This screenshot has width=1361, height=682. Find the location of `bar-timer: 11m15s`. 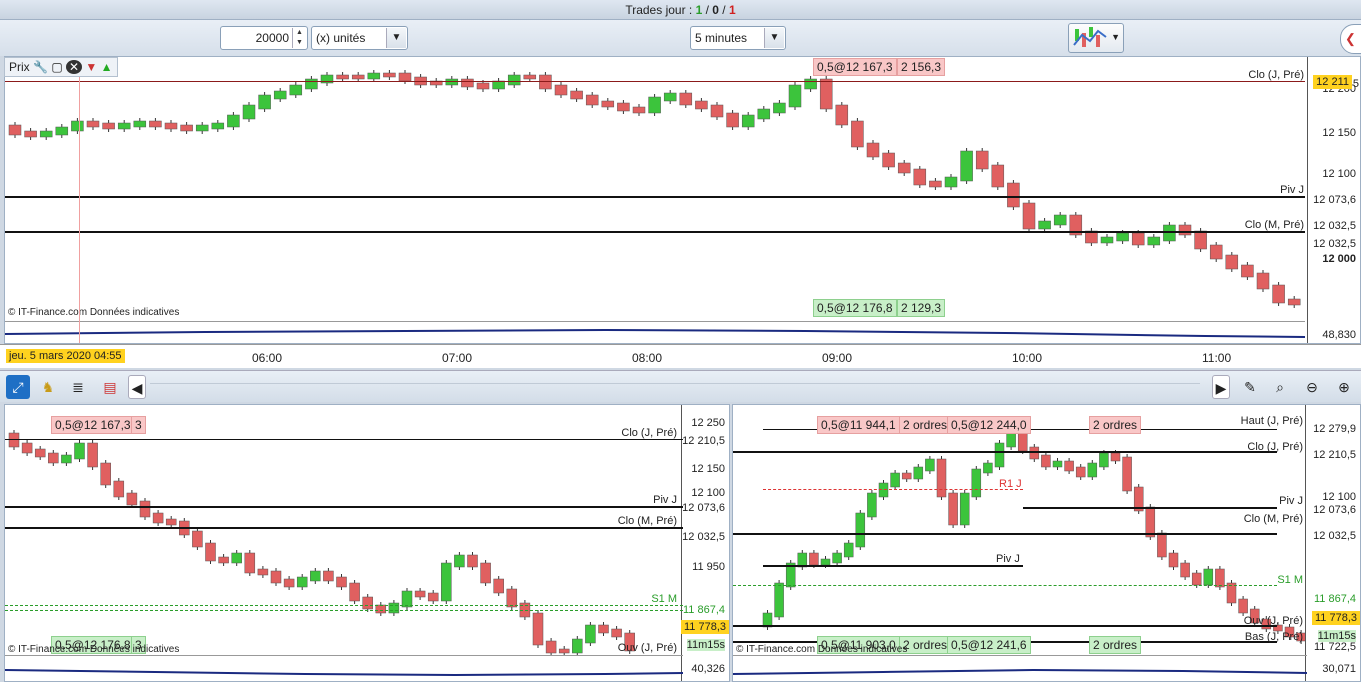

bar-timer: 11m15s is located at coordinates (705, 645).